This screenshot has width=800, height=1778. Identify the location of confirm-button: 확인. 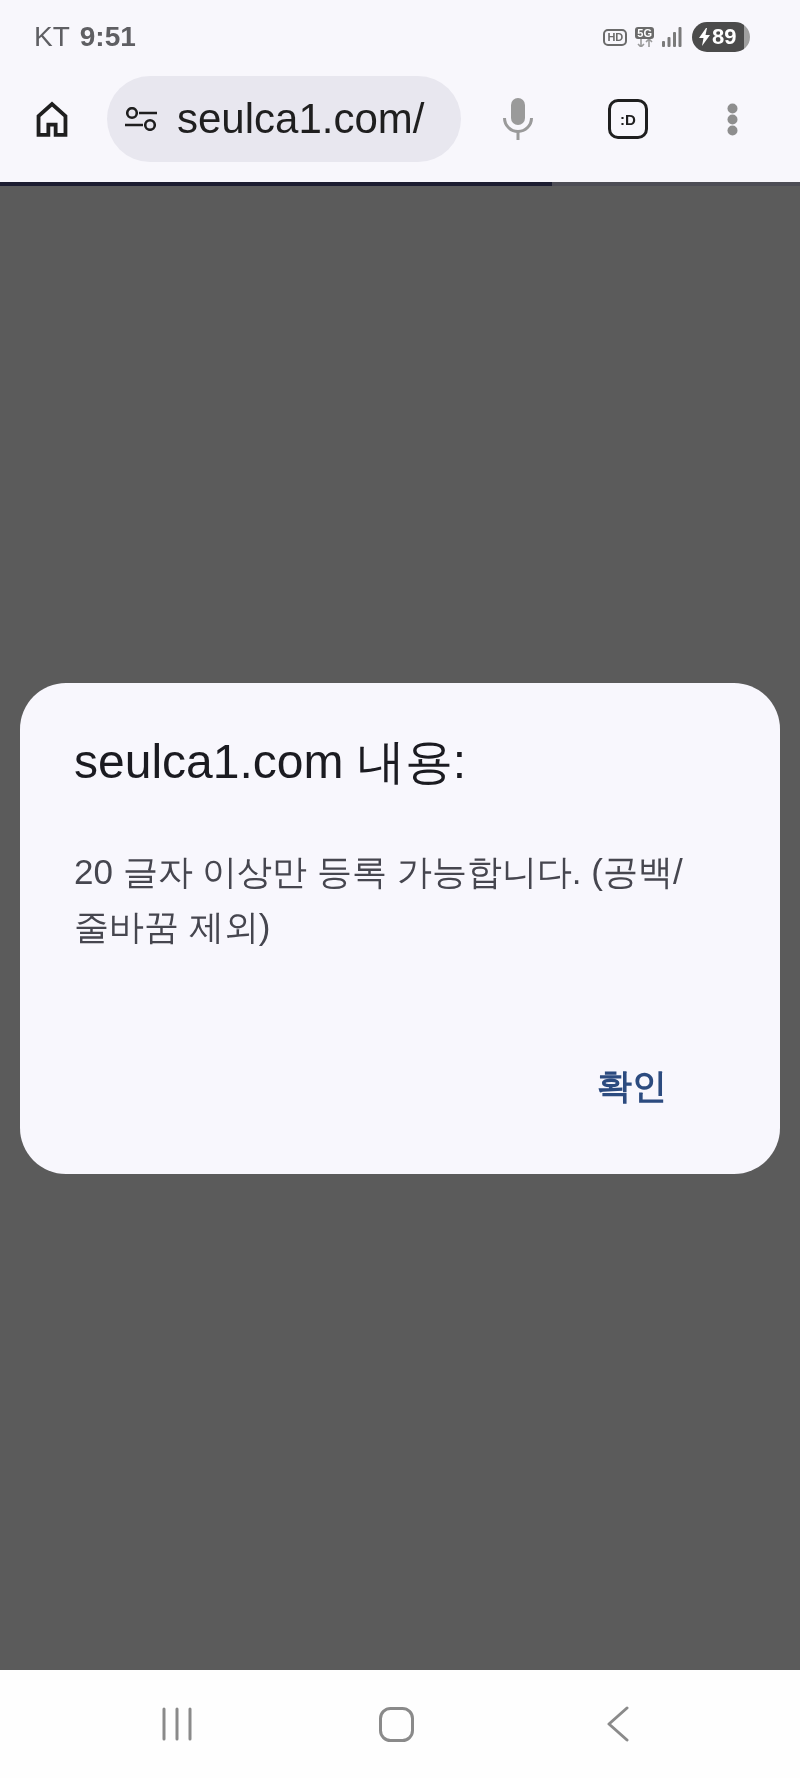
(632, 1085).